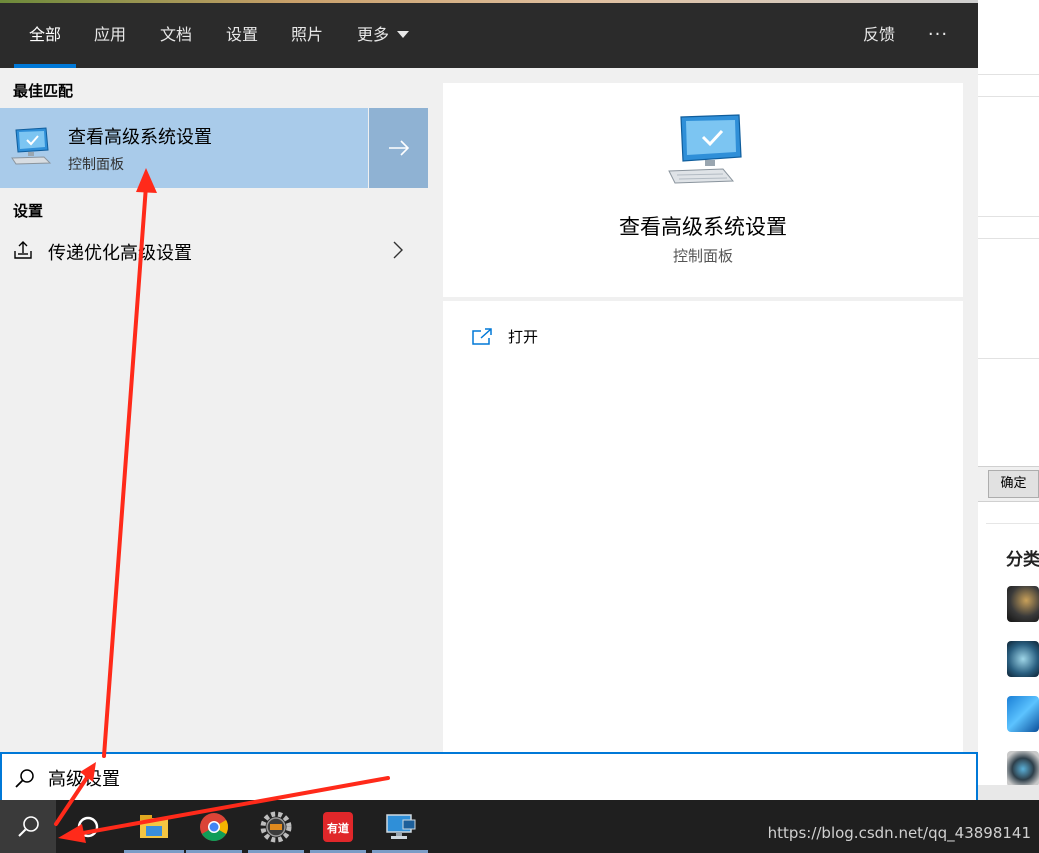 This screenshot has height=853, width=1039. What do you see at coordinates (703, 227) in the screenshot?
I see `preview-title: 查看高级系统设置` at bounding box center [703, 227].